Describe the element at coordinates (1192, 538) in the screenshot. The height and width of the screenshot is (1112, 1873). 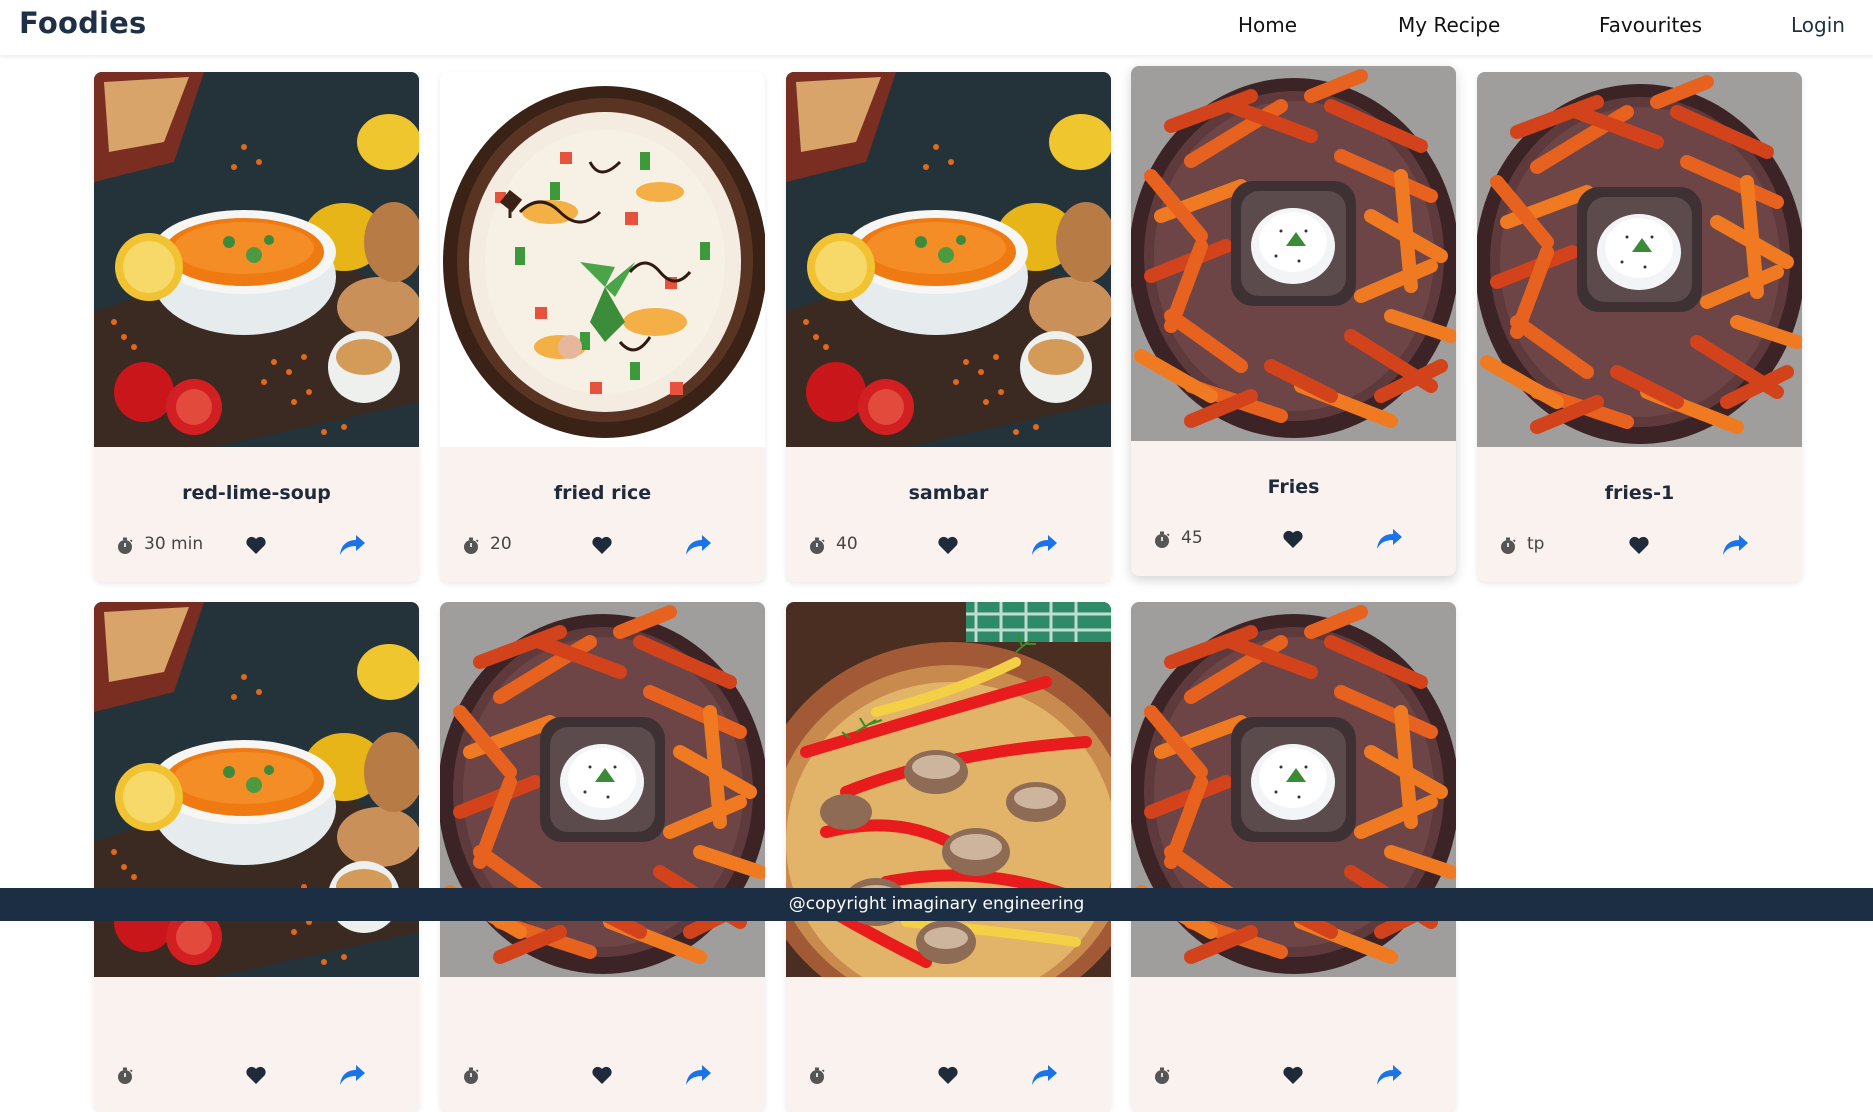
I see `recipe-time: 45` at that location.